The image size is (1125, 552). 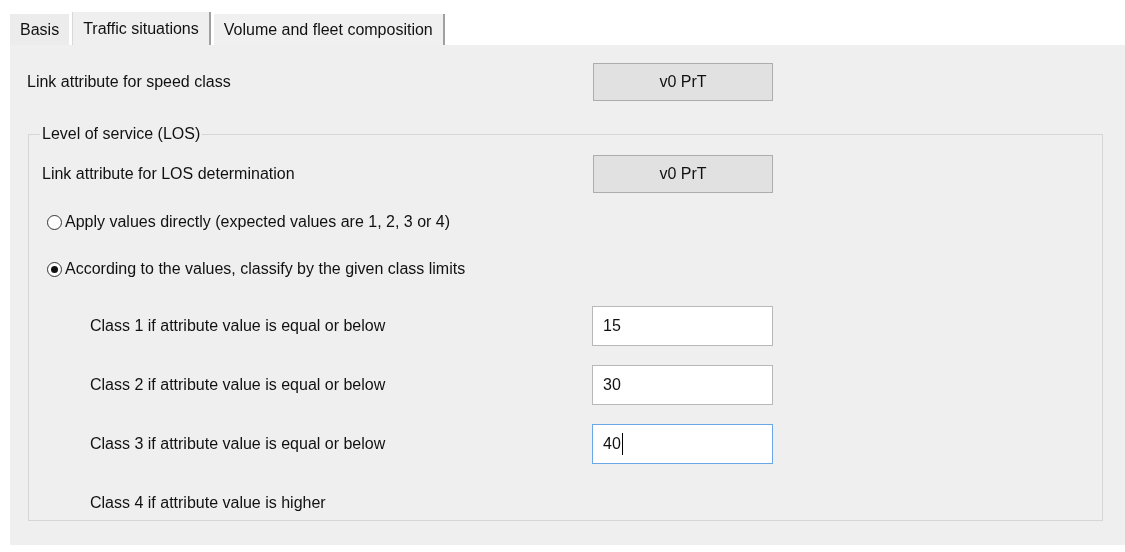 I want to click on radio-label: Apply values directly (expected values are 1, 2, 3 or 4), so click(x=258, y=222).